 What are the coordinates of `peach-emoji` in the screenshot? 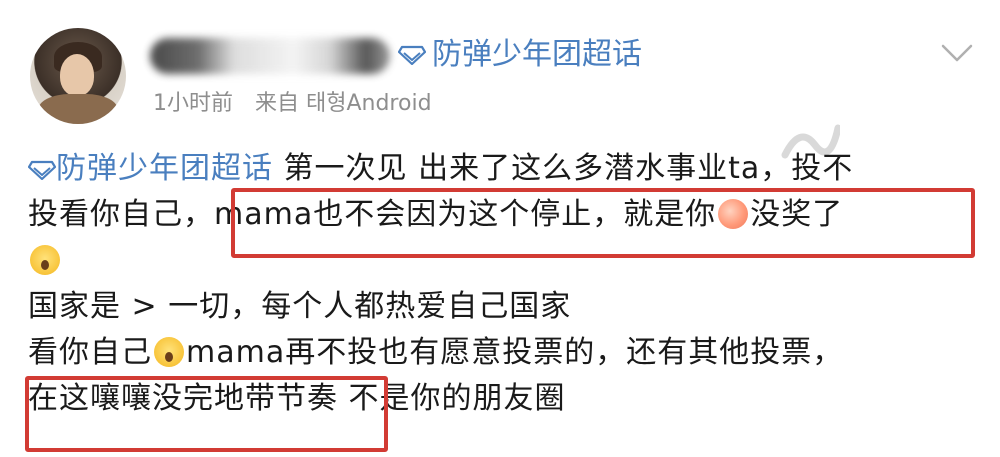 It's located at (733, 214).